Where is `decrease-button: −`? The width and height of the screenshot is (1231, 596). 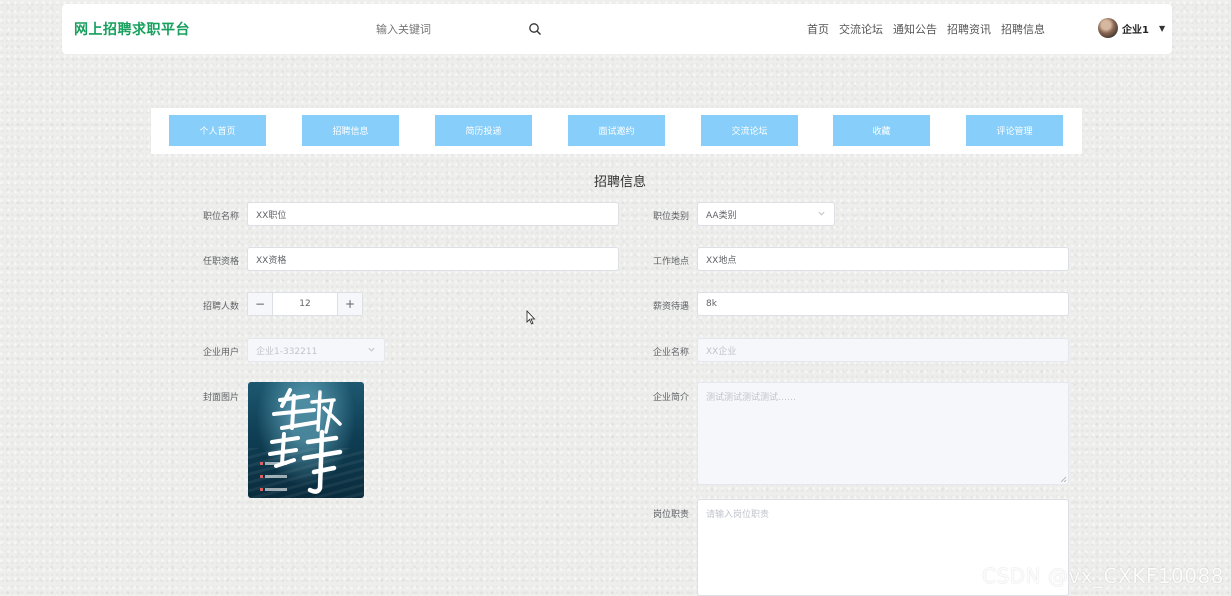 decrease-button: − is located at coordinates (260, 304).